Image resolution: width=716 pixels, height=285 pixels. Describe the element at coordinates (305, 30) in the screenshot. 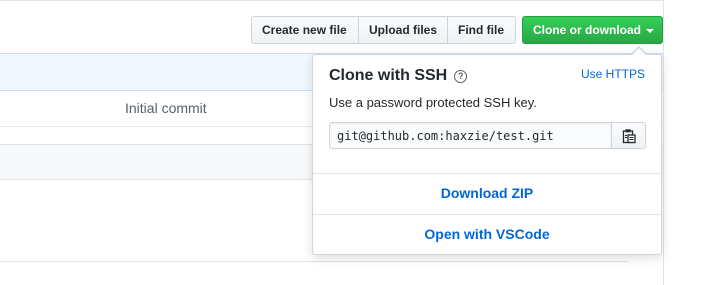

I see `create-new-file-button: Create new file` at that location.